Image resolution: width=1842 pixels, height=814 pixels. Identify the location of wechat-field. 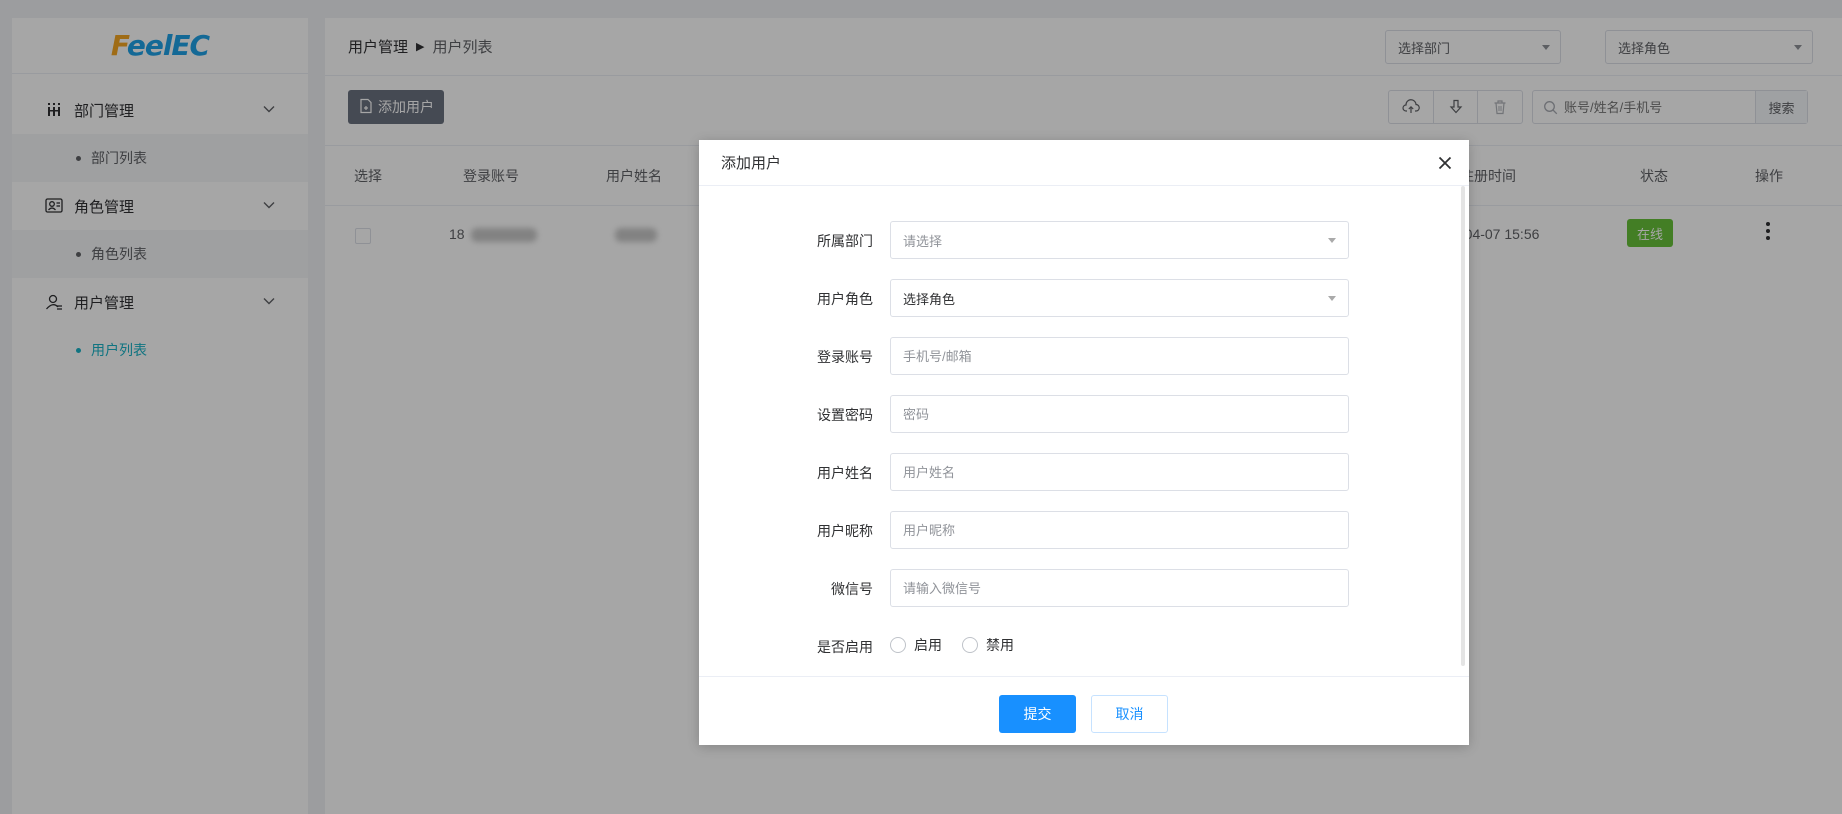
(1119, 588).